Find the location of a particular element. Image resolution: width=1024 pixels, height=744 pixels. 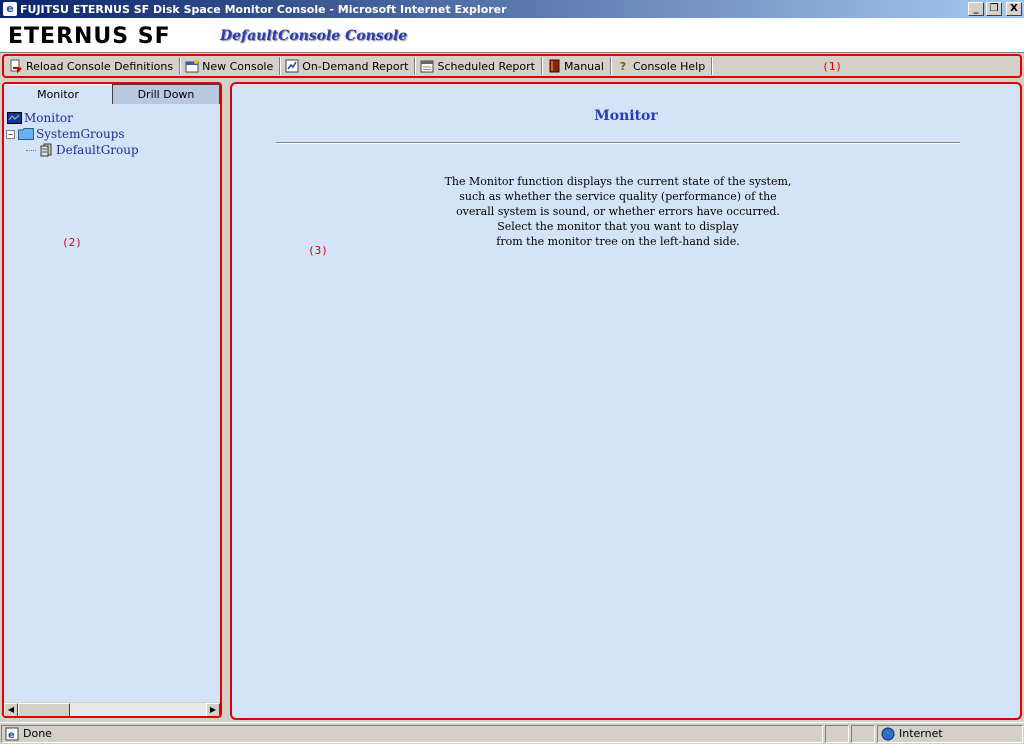

toolbar-label: Console Help is located at coordinates (669, 66).